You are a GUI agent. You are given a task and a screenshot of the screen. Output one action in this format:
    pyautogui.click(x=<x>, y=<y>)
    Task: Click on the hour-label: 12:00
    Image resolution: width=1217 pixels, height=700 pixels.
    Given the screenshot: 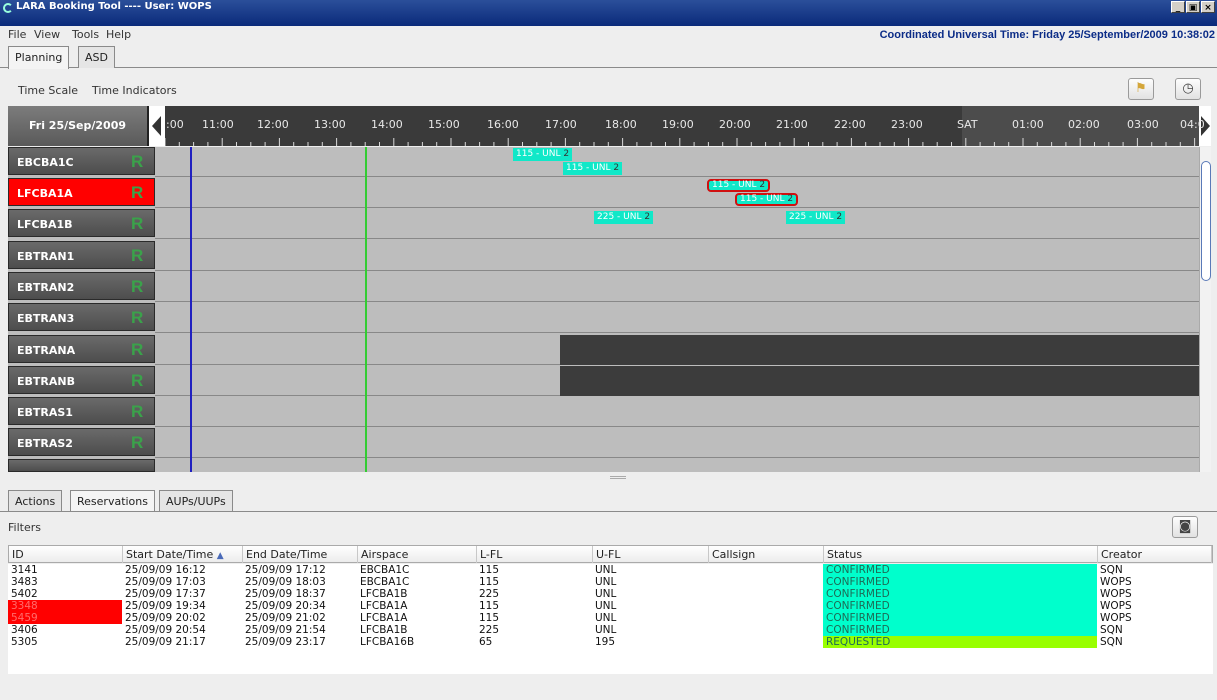 What is the action you would take?
    pyautogui.click(x=273, y=124)
    